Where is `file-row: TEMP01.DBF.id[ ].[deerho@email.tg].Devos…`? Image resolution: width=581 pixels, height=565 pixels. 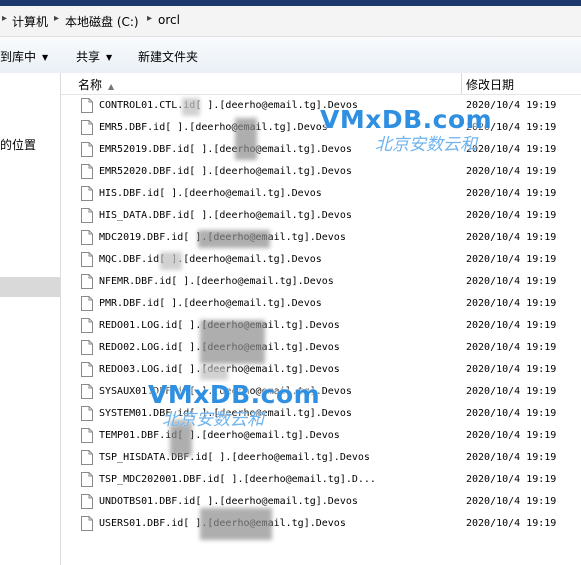 file-row: TEMP01.DBF.id[ ].[deerho@email.tg].Devos… is located at coordinates (321, 436).